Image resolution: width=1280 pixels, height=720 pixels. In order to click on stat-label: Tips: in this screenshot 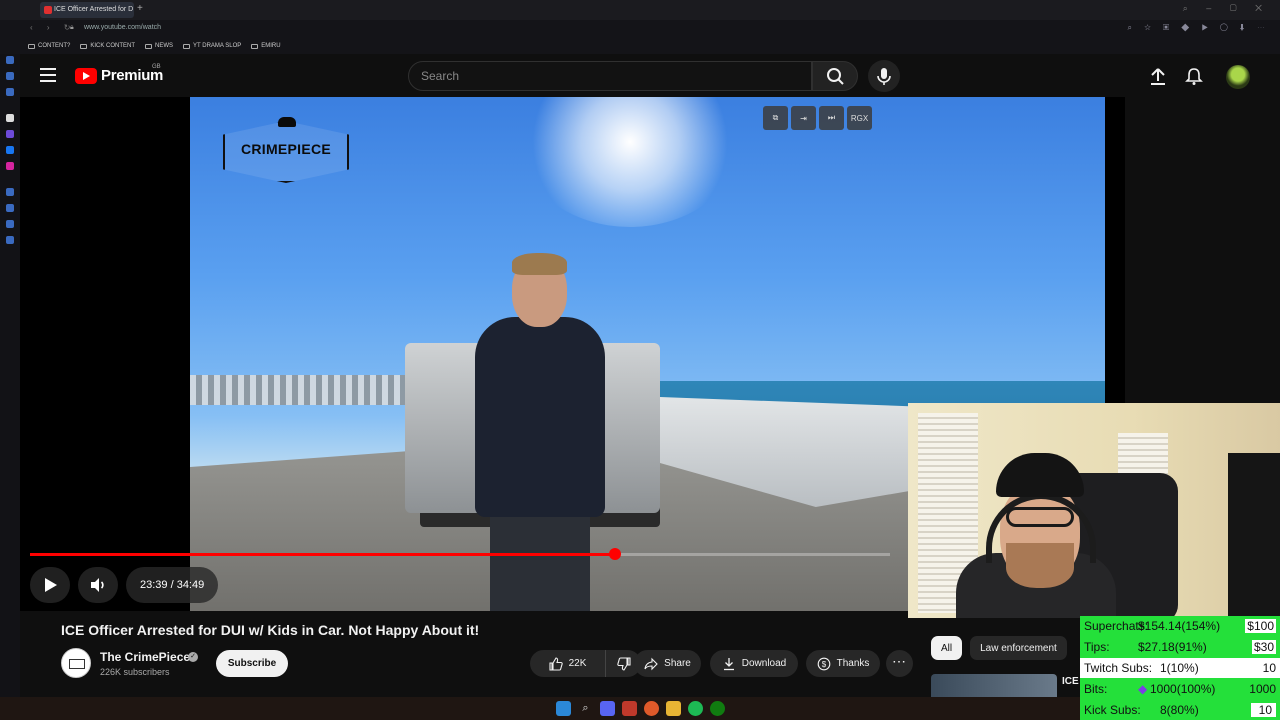, I will do `click(1097, 647)`.